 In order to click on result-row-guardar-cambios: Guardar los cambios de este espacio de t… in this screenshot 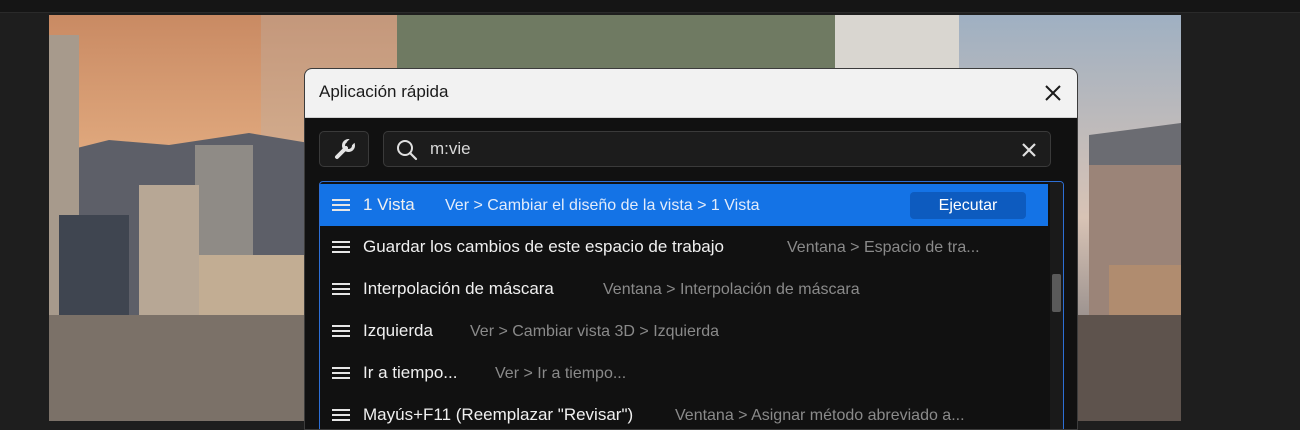, I will do `click(684, 247)`.